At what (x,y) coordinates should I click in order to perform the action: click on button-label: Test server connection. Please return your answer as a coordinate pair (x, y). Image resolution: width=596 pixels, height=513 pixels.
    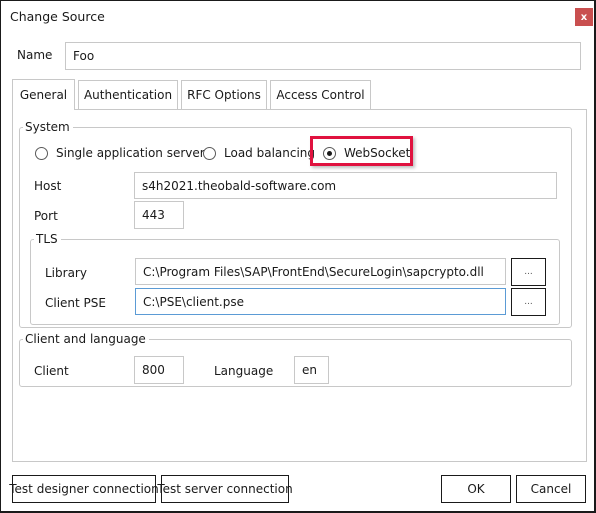
    Looking at the image, I should click on (225, 489).